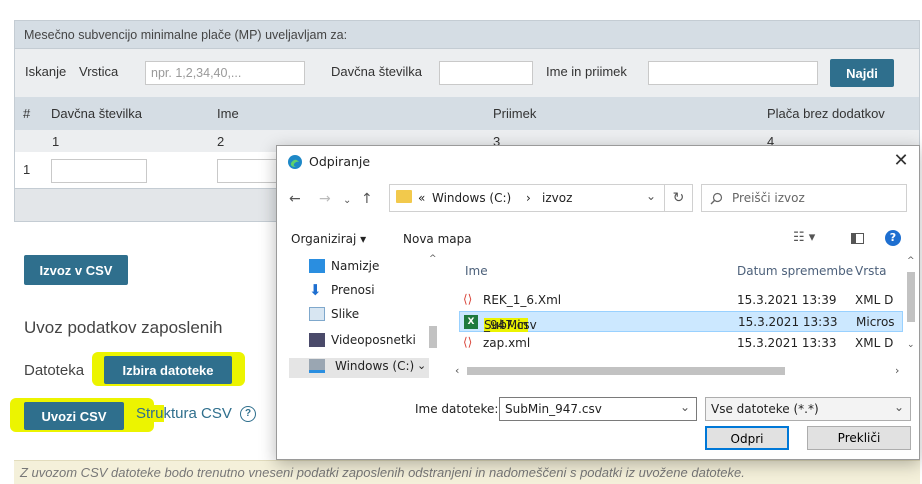 This screenshot has height=484, width=922. I want to click on scroll-left-icon: ‹, so click(457, 370).